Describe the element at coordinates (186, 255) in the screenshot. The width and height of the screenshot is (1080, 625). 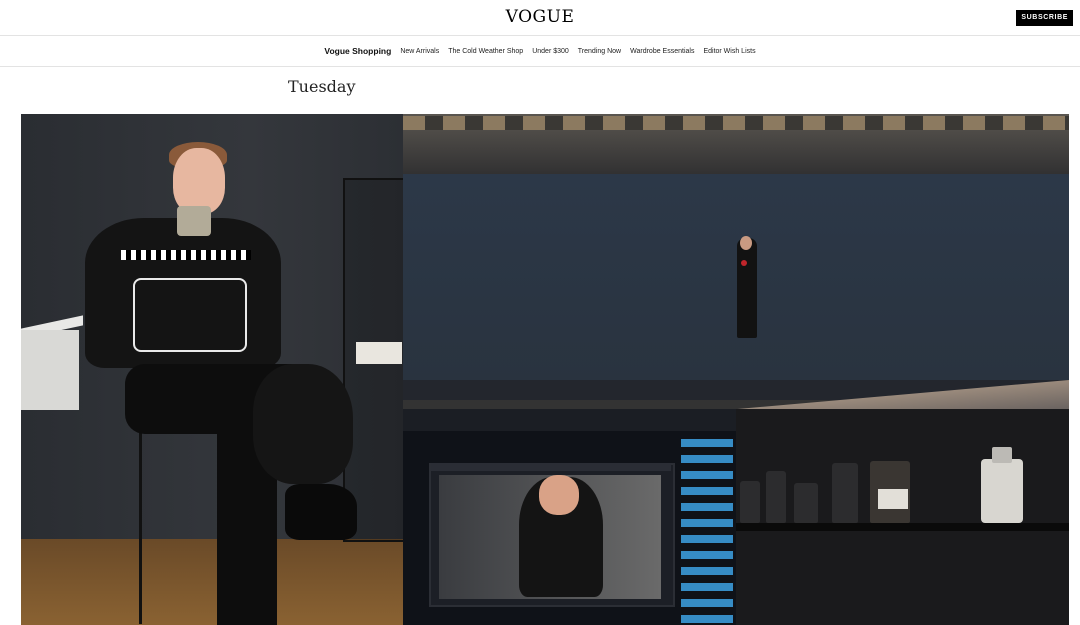
I see `photo-sweater-checks` at that location.